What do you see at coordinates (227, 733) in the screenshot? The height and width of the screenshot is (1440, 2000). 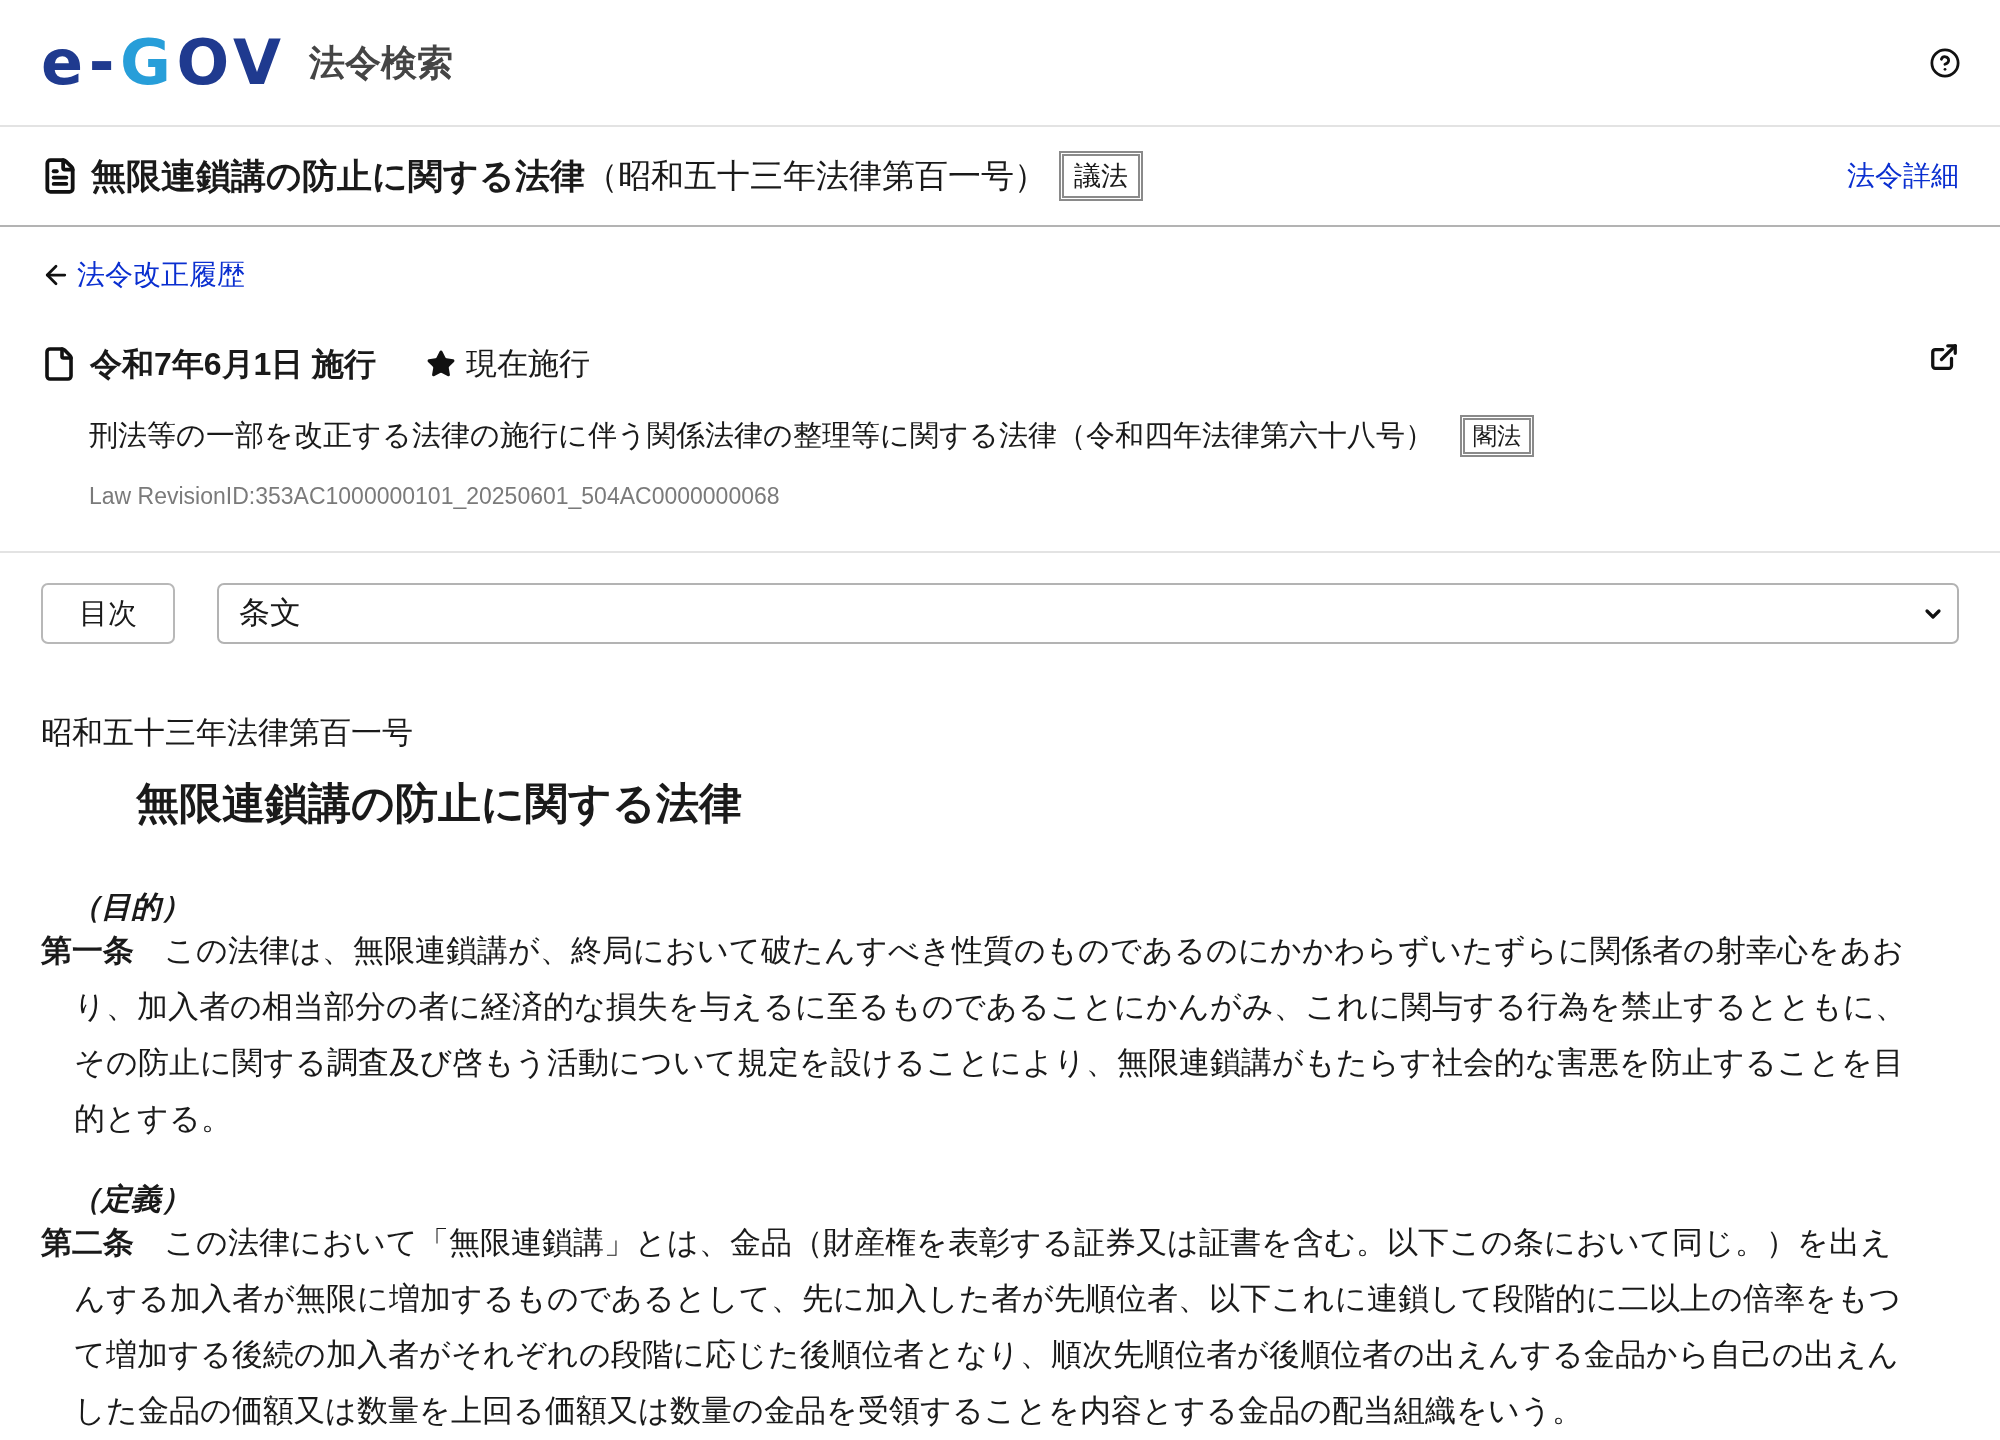 I see `law-number-line: 昭和五十三年法律第百一号` at bounding box center [227, 733].